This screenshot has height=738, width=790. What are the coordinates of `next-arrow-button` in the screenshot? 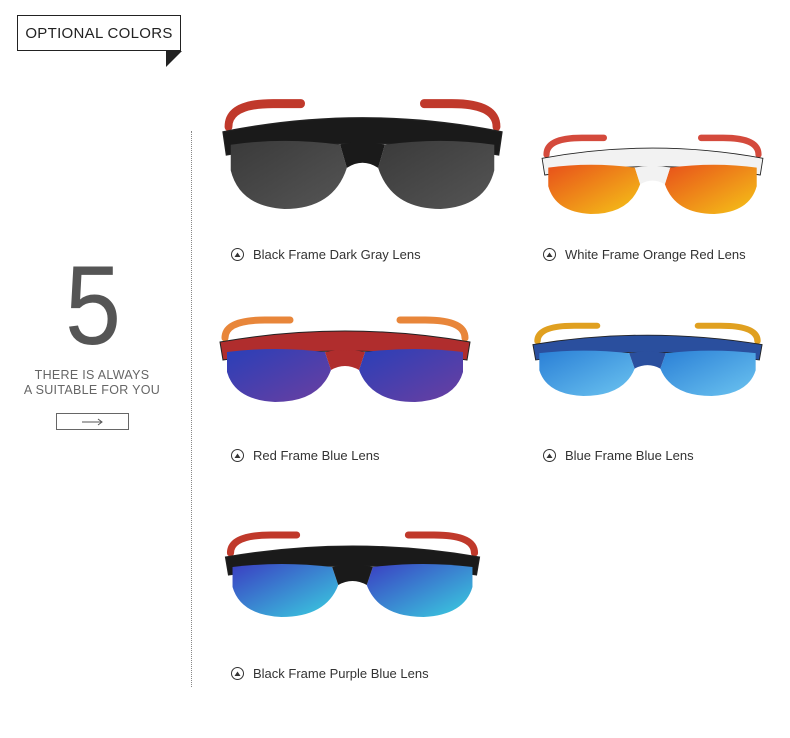 It's located at (92, 421).